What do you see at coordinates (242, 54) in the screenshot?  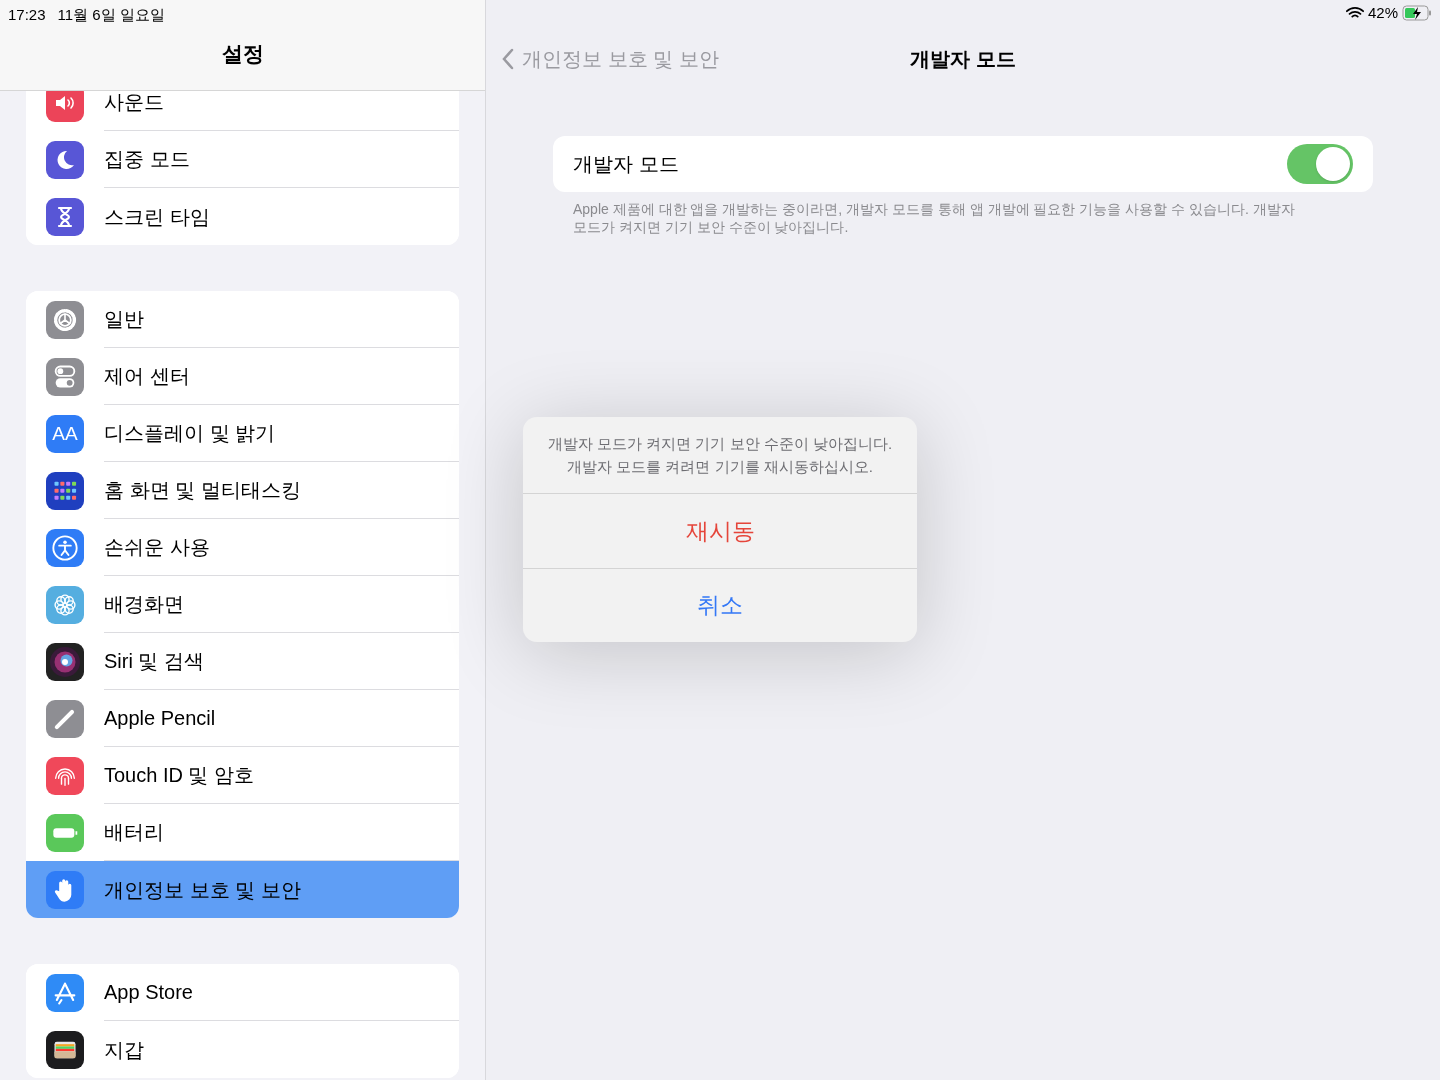 I see `sidebar-title: 설정` at bounding box center [242, 54].